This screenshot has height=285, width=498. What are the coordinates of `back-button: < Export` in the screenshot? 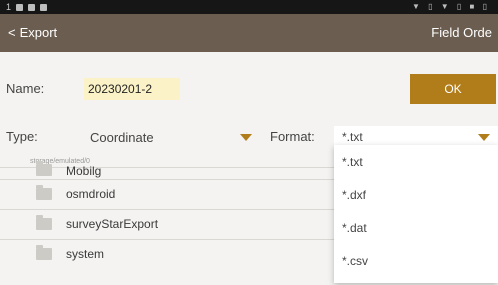 It's located at (32, 32).